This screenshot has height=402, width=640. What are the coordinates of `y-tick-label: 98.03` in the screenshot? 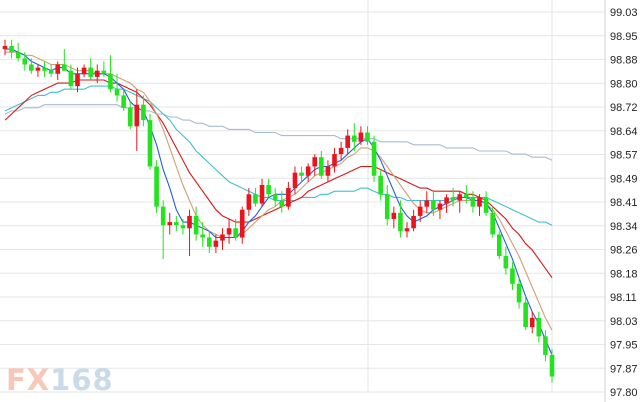 It's located at (624, 322).